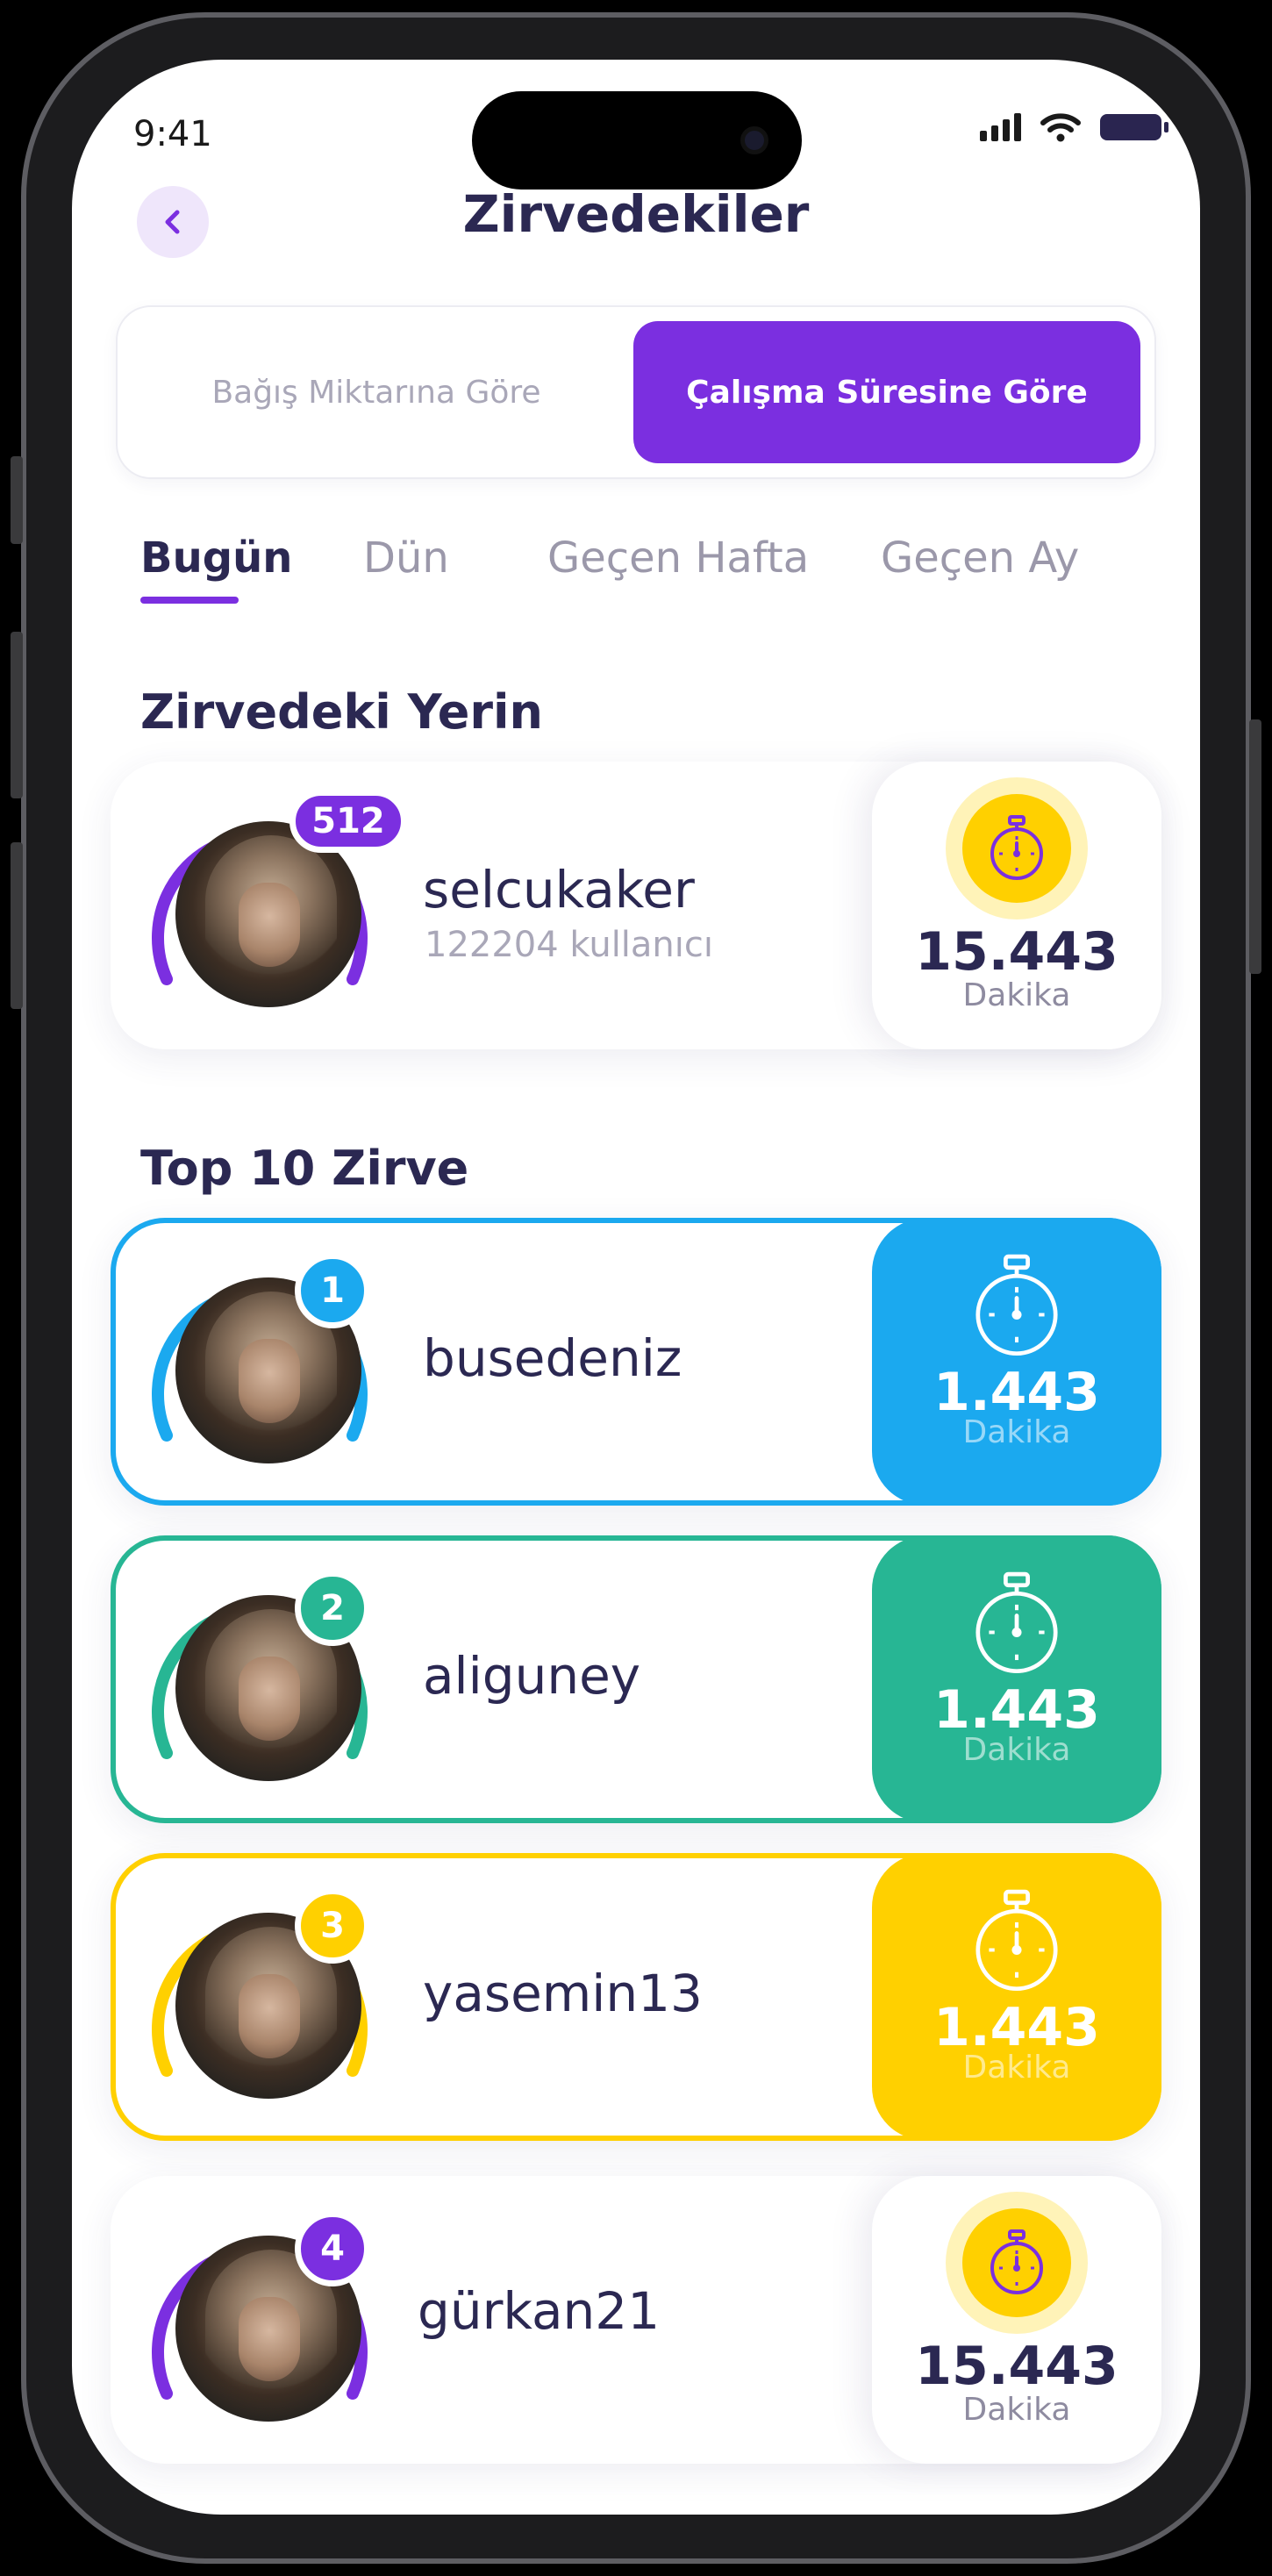  Describe the element at coordinates (563, 1993) in the screenshot. I see `username: yasemin13` at that location.